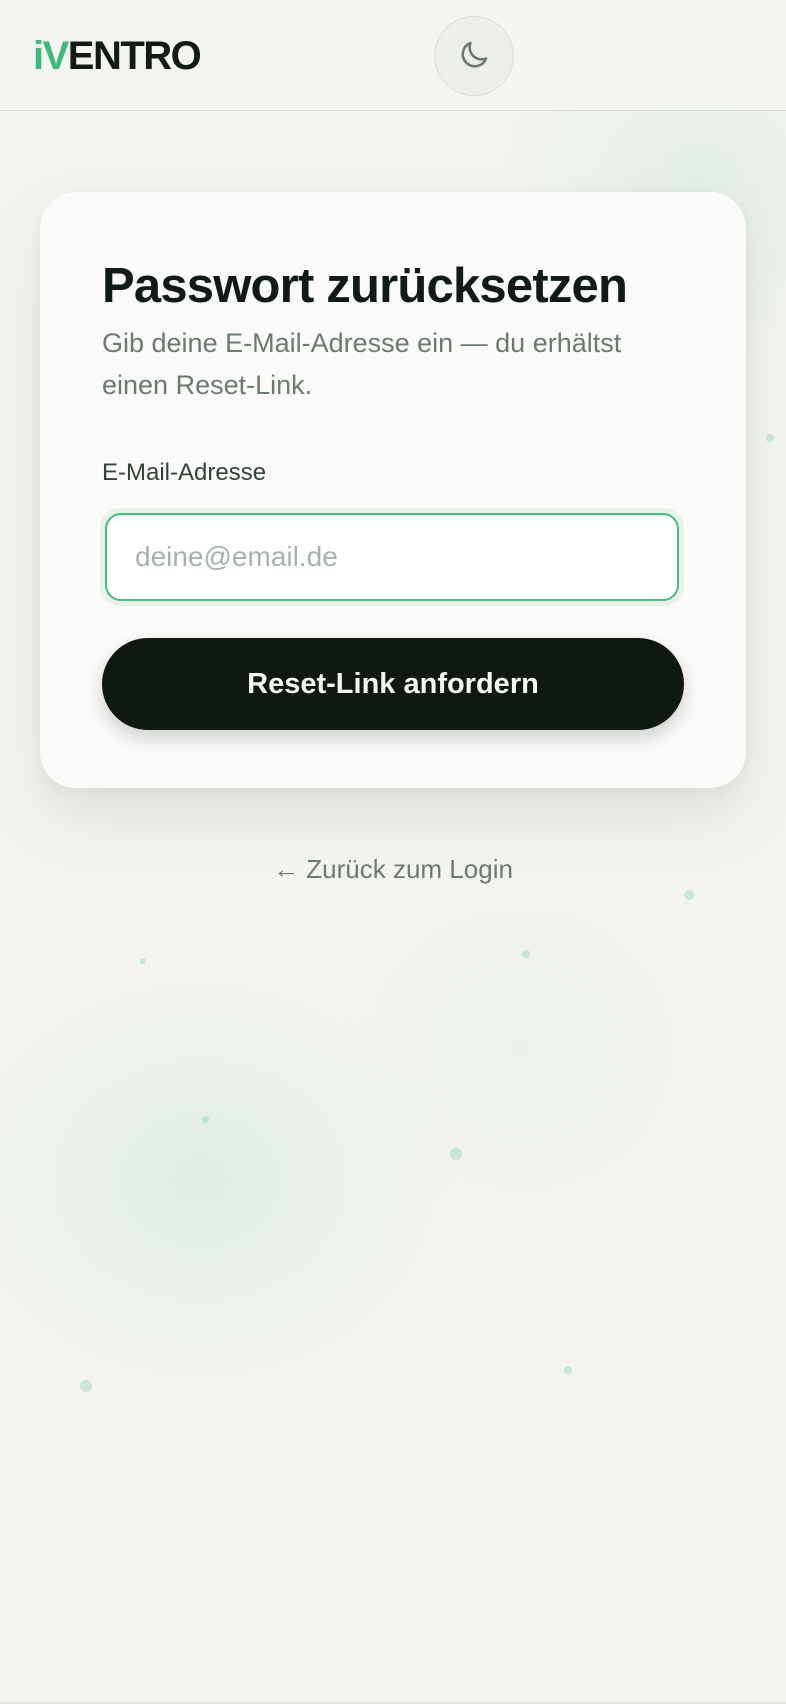 This screenshot has height=1704, width=786. I want to click on email-label: E-Mail-Adresse, so click(184, 472).